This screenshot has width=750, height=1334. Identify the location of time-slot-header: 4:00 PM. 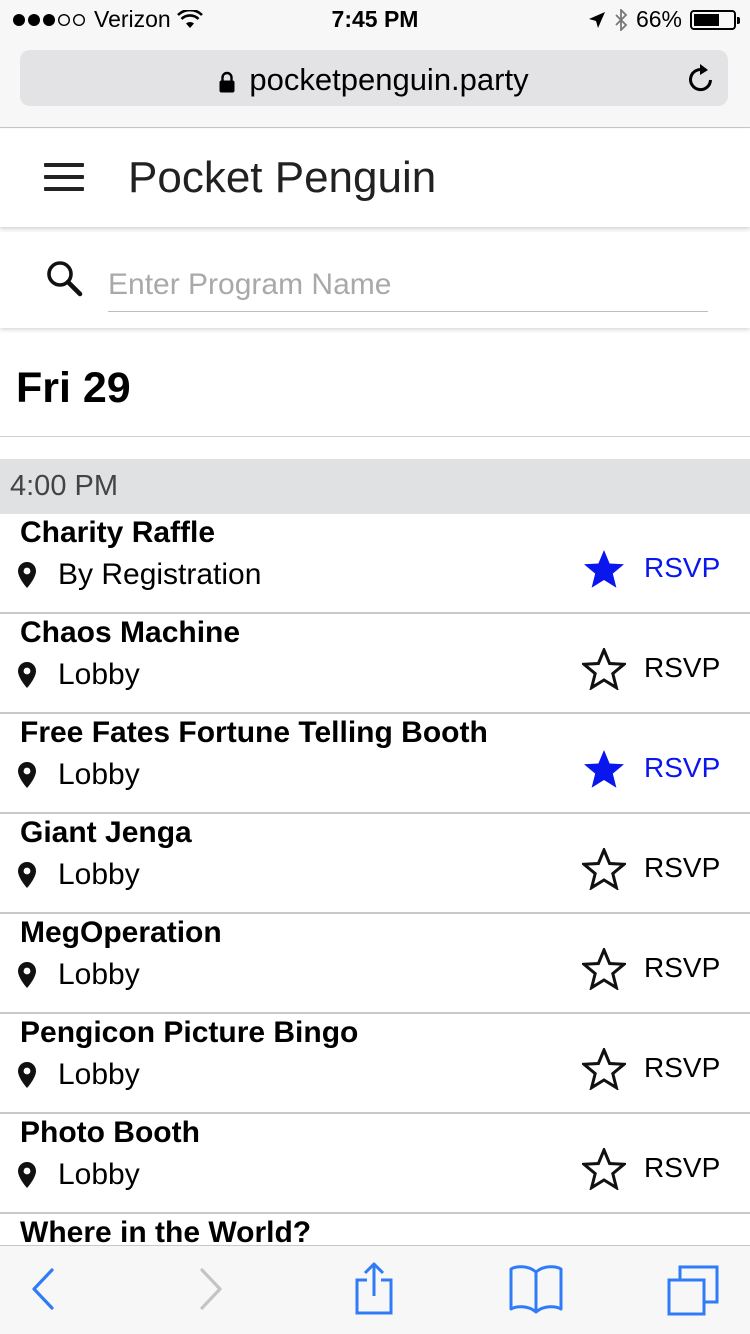
(375, 486).